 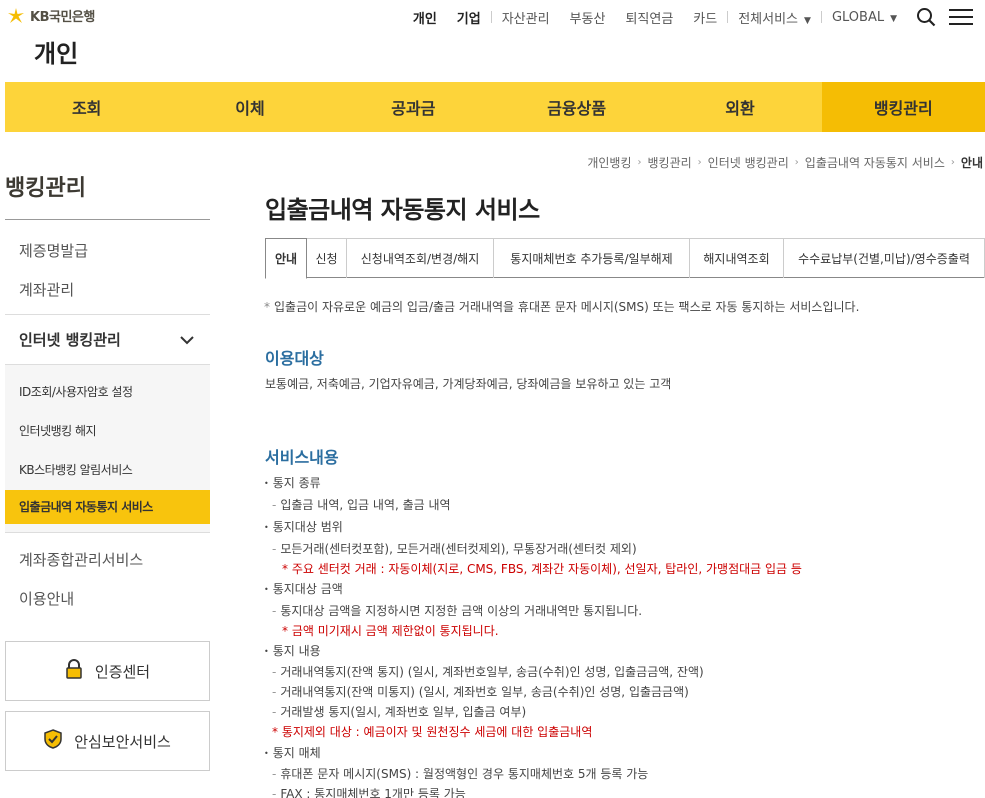 I want to click on chevron-down-icon, so click(x=187, y=340).